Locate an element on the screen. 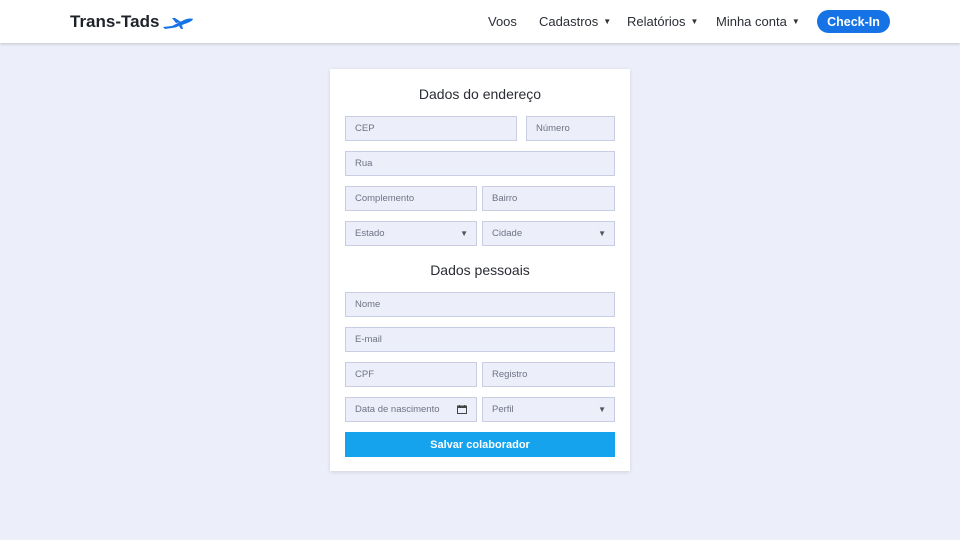  registro-input: Registro is located at coordinates (548, 374).